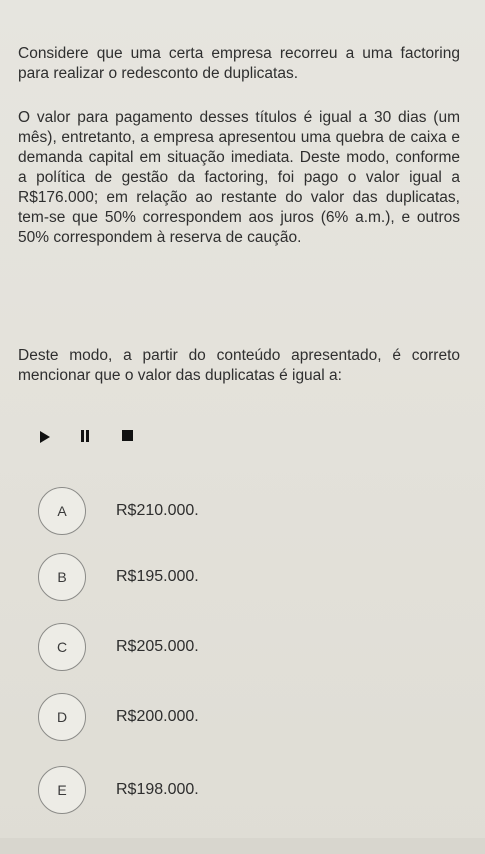  Describe the element at coordinates (62, 790) in the screenshot. I see `option-e-letter: E` at that location.